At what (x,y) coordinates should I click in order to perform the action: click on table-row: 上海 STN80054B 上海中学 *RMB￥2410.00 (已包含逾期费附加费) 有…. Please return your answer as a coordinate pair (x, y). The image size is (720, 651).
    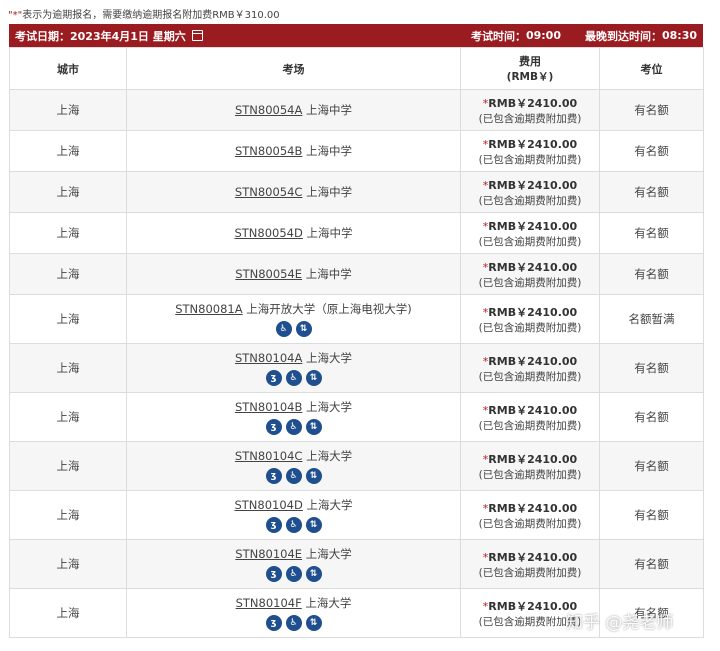
    Looking at the image, I should click on (356, 151).